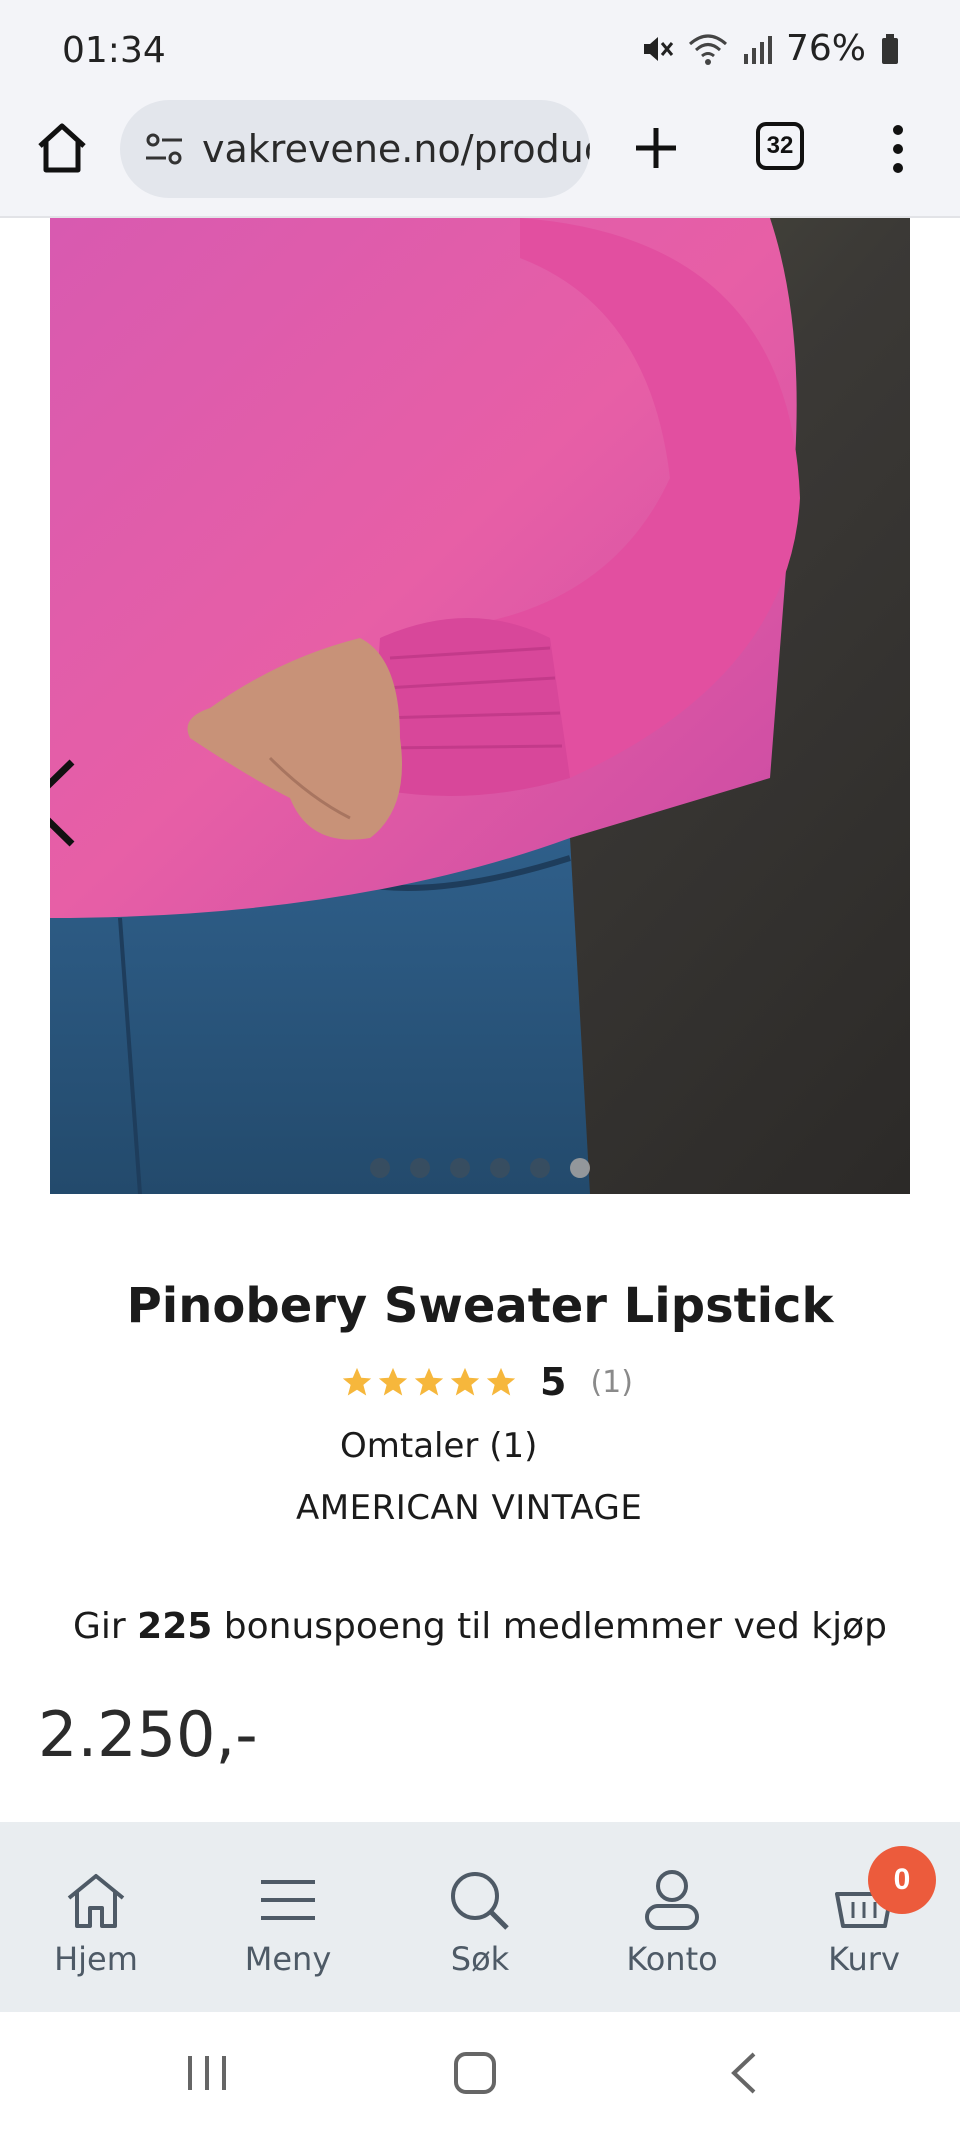 The width and height of the screenshot is (960, 2133). Describe the element at coordinates (553, 1382) in the screenshot. I see `rating-score: 5` at that location.